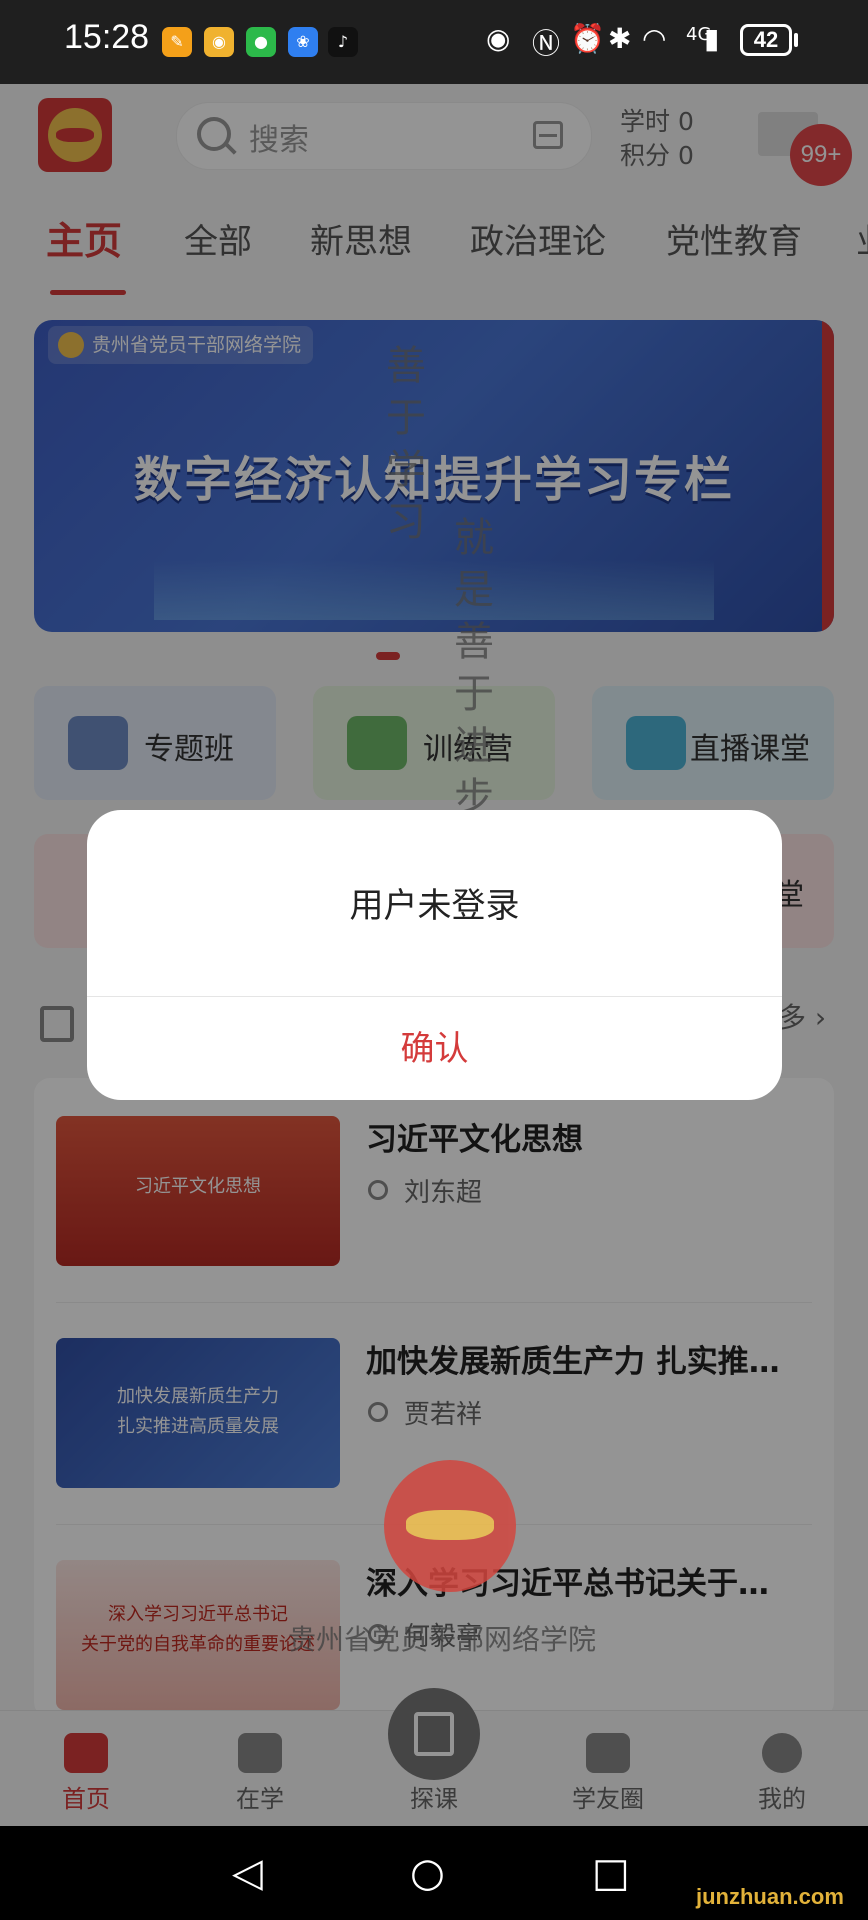 The image size is (868, 1920). I want to click on notes-app-icon: ✎, so click(177, 42).